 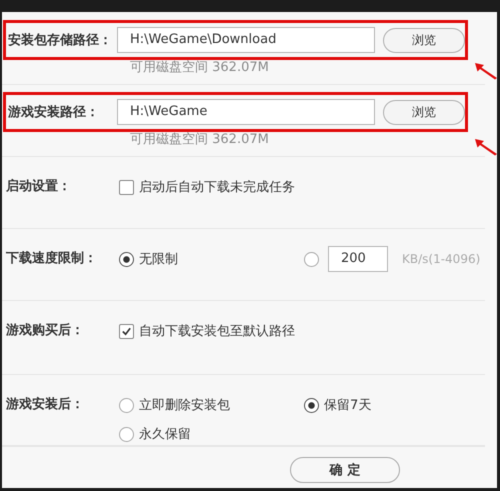 What do you see at coordinates (38, 187) in the screenshot?
I see `setting-label: 启动设置：` at bounding box center [38, 187].